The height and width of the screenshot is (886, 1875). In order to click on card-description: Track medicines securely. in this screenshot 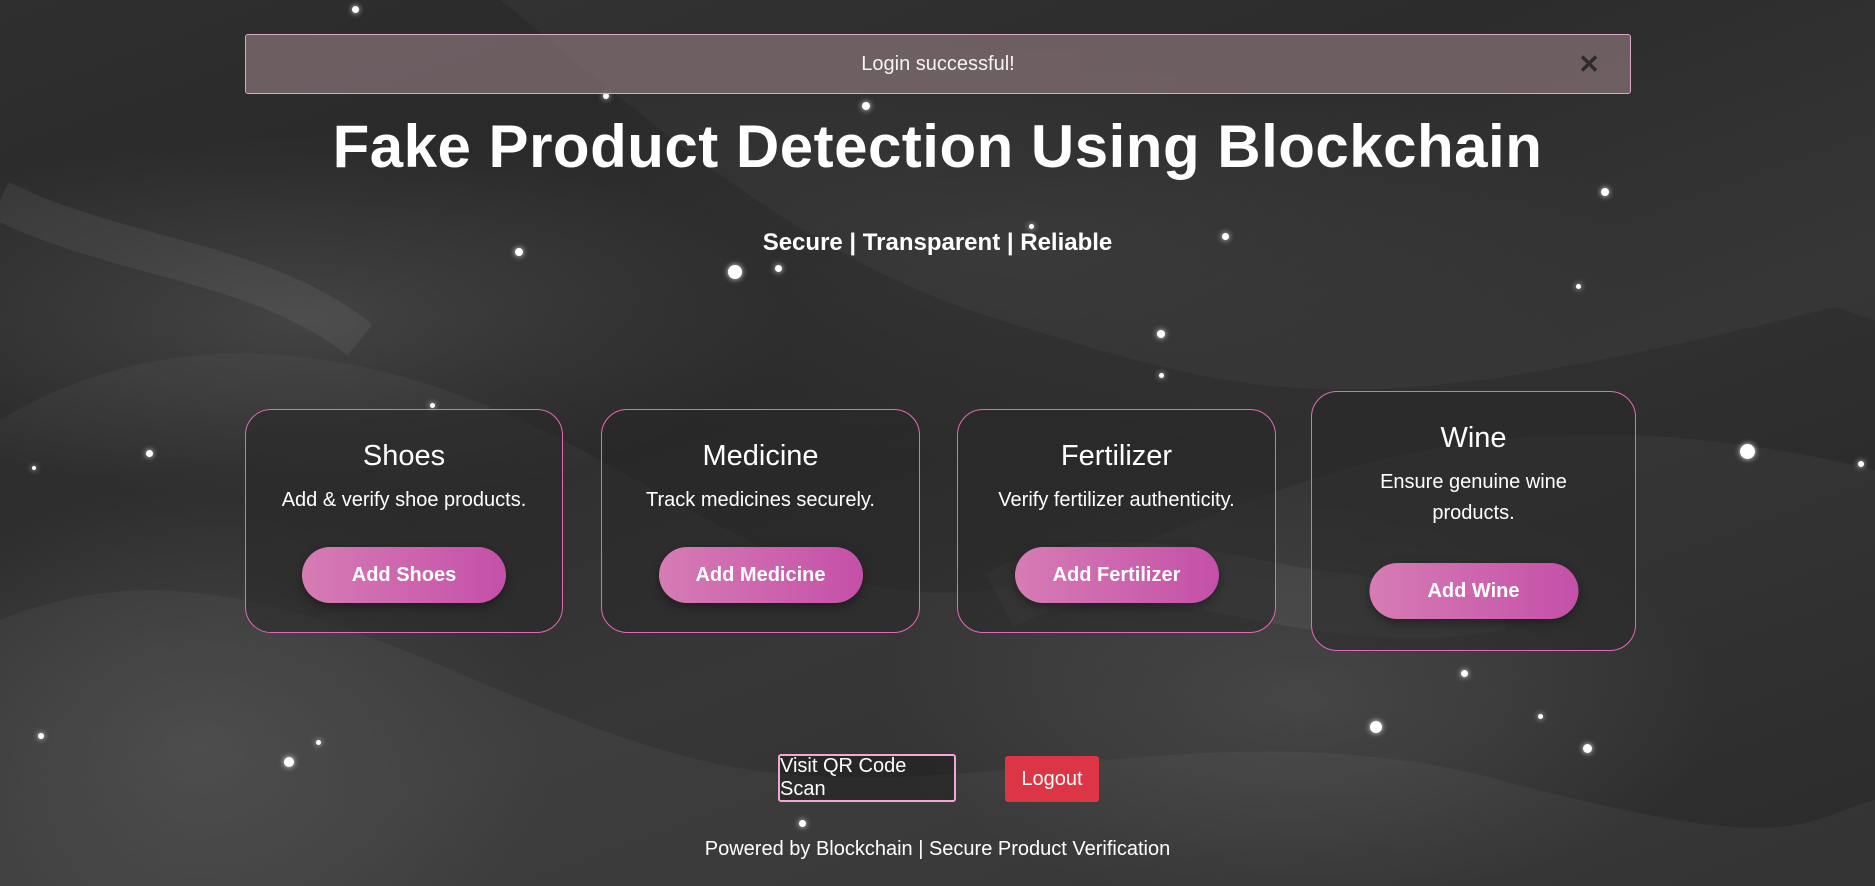, I will do `click(760, 500)`.